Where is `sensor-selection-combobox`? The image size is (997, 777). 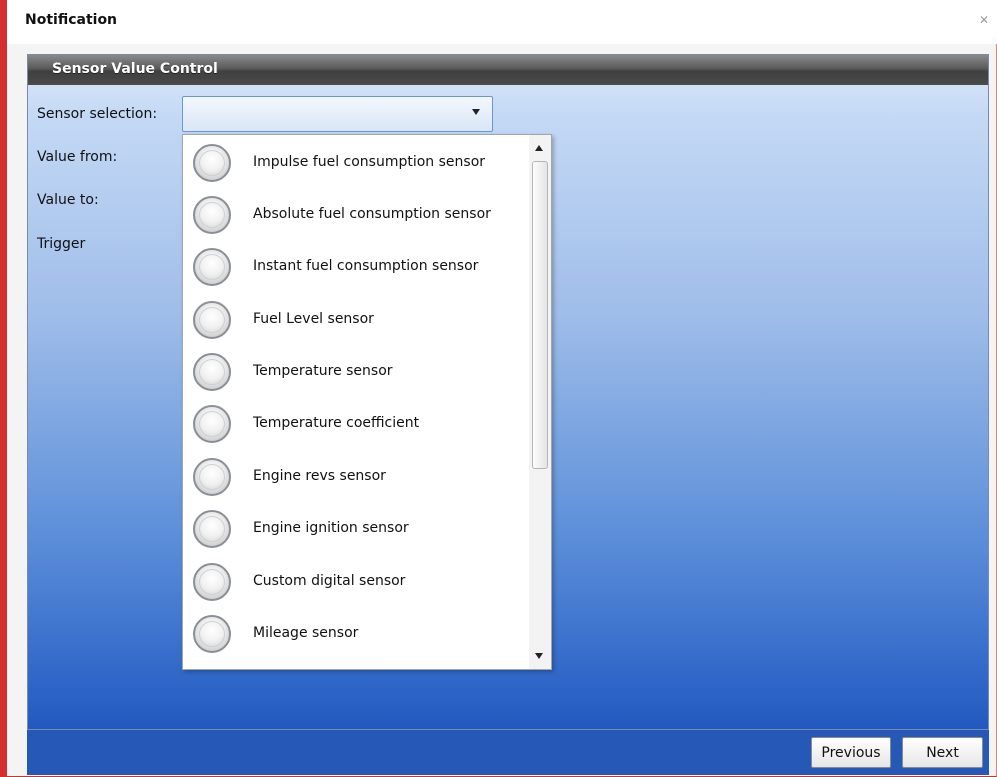
sensor-selection-combobox is located at coordinates (337, 114).